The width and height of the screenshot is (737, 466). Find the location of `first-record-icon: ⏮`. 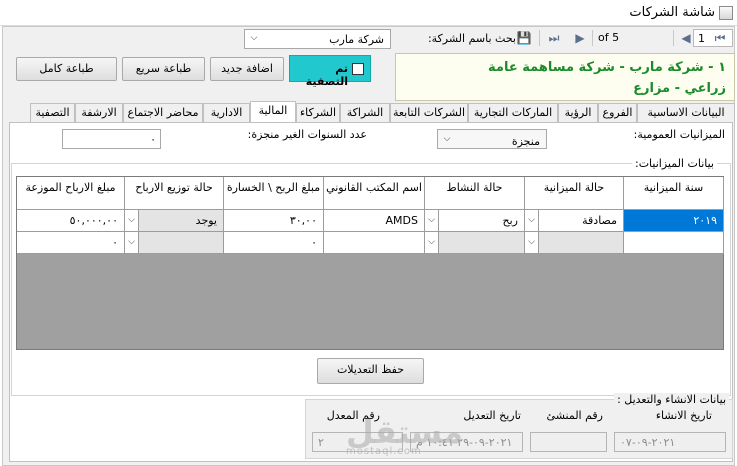

first-record-icon: ⏮ is located at coordinates (720, 38).